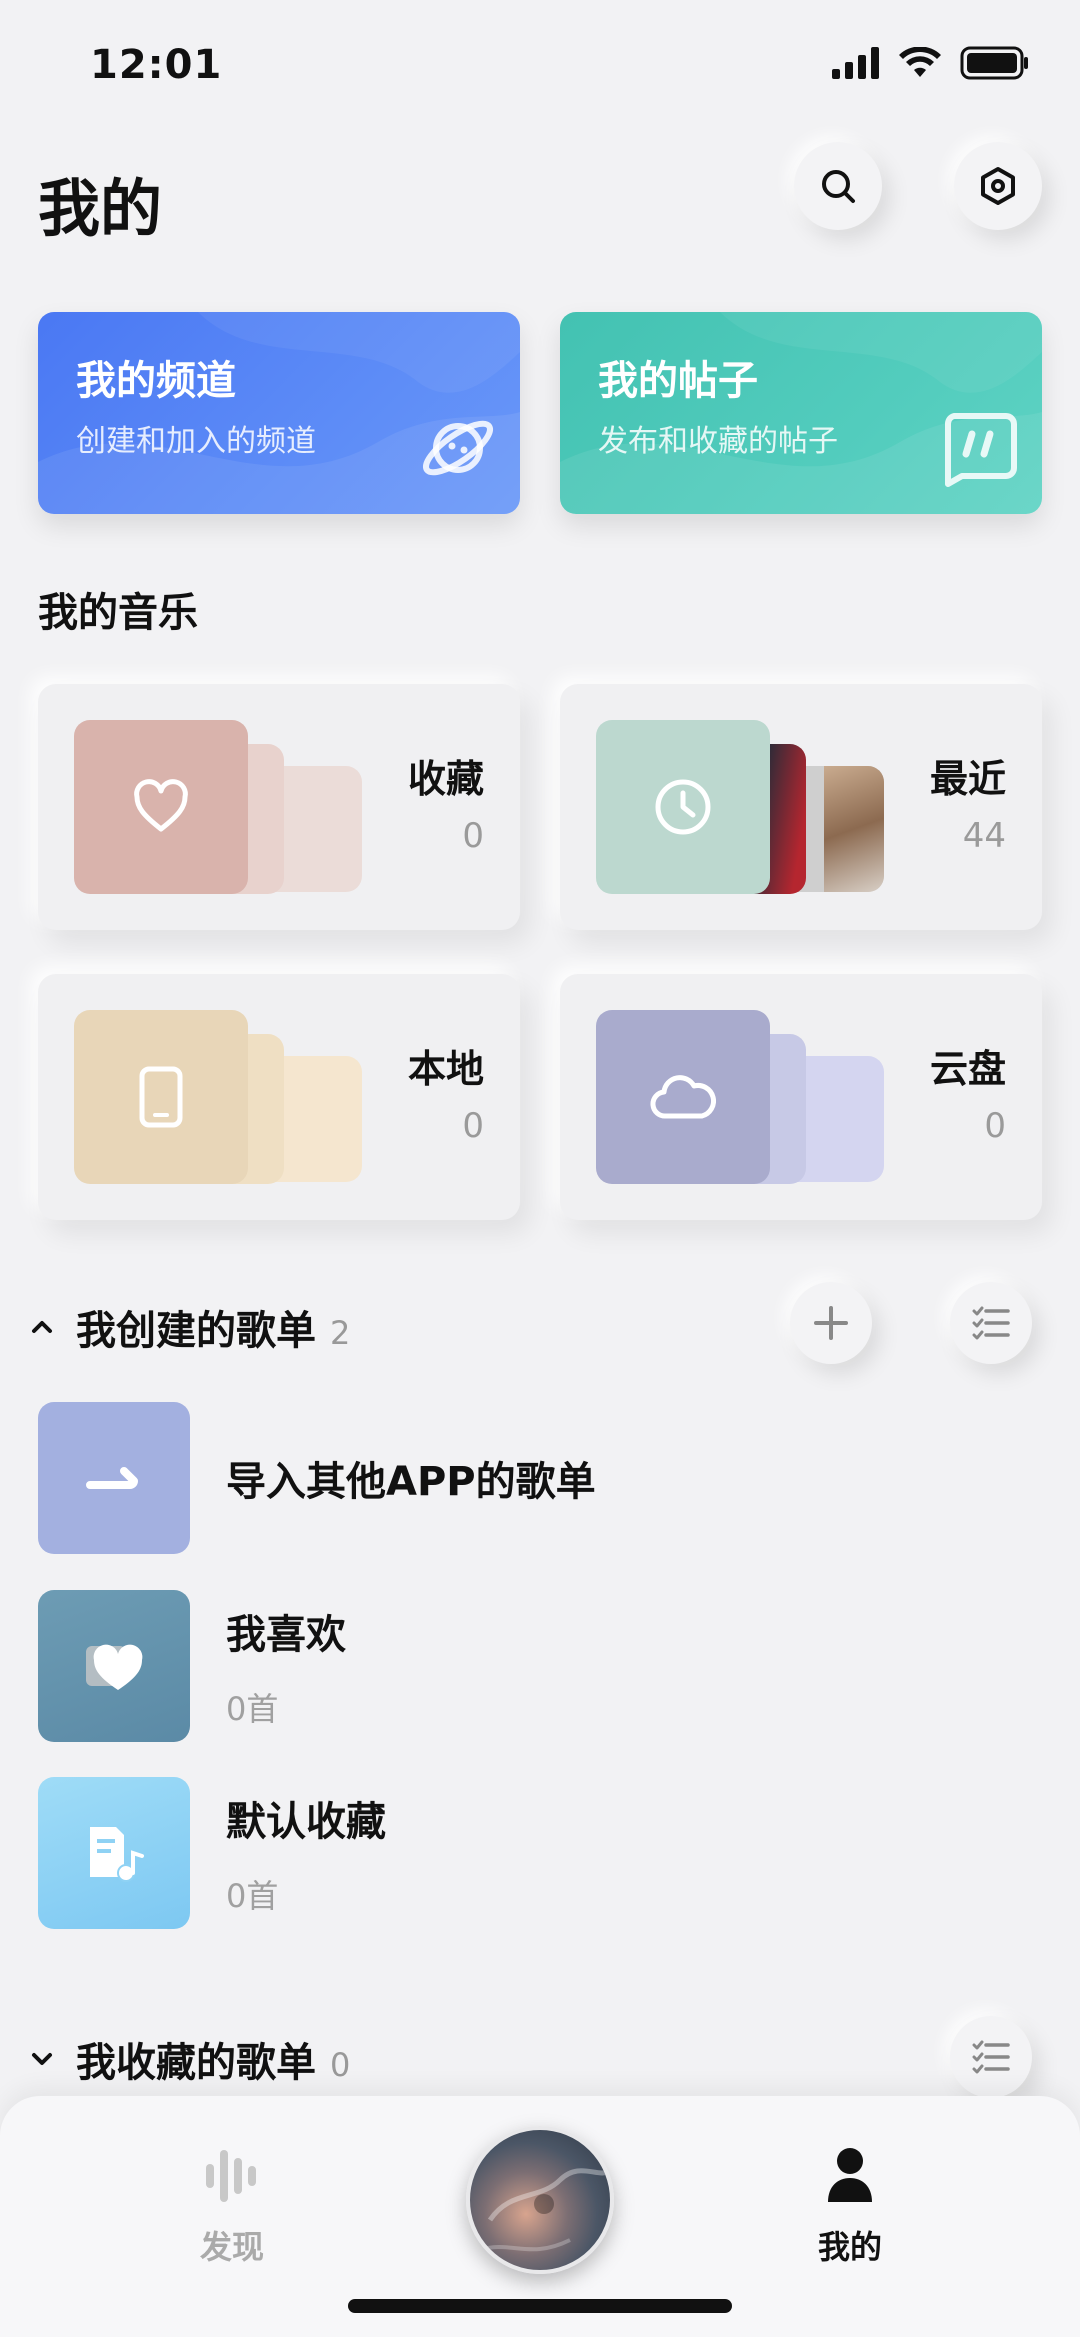 The height and width of the screenshot is (2337, 1080). I want to click on cloud-icon, so click(683, 1097).